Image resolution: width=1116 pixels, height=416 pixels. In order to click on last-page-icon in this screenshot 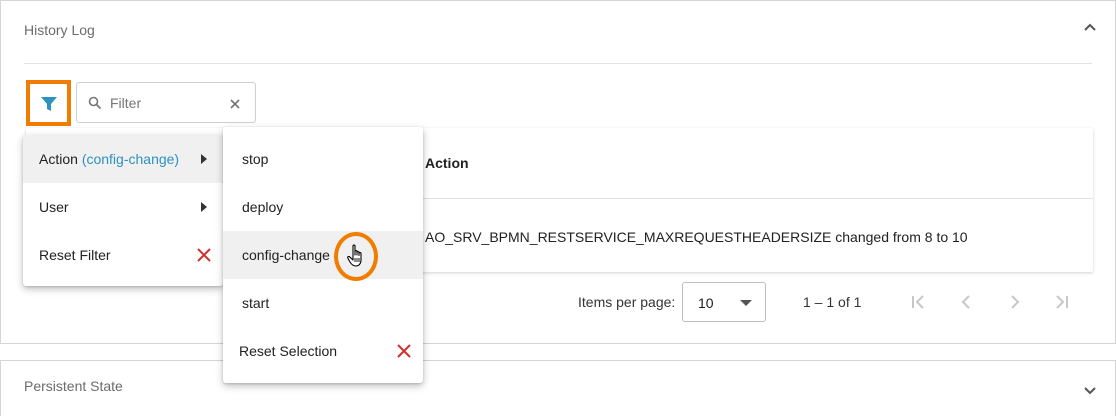, I will do `click(1062, 302)`.